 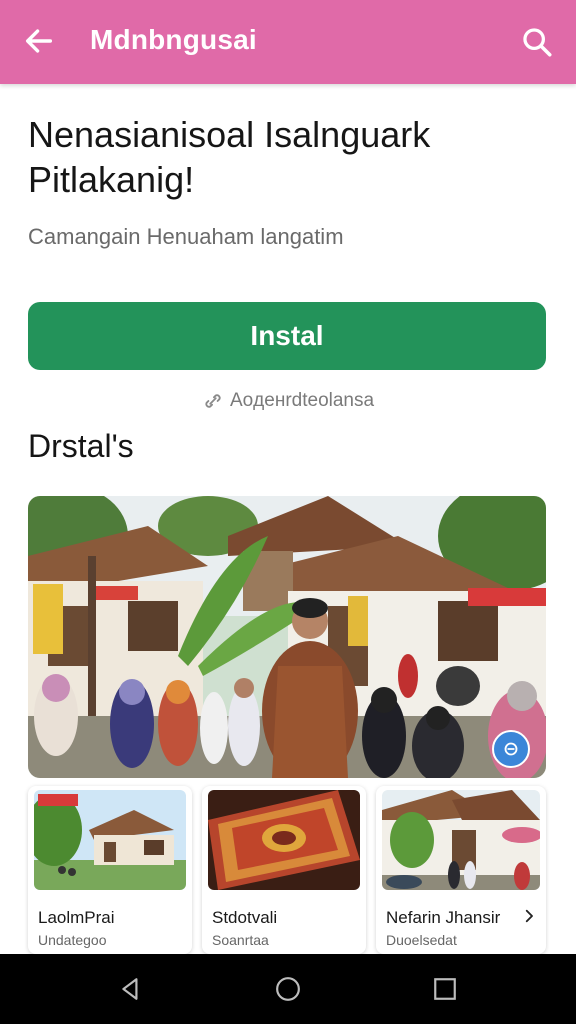 What do you see at coordinates (288, 42) in the screenshot?
I see `app-bar: Mdnbngusai` at bounding box center [288, 42].